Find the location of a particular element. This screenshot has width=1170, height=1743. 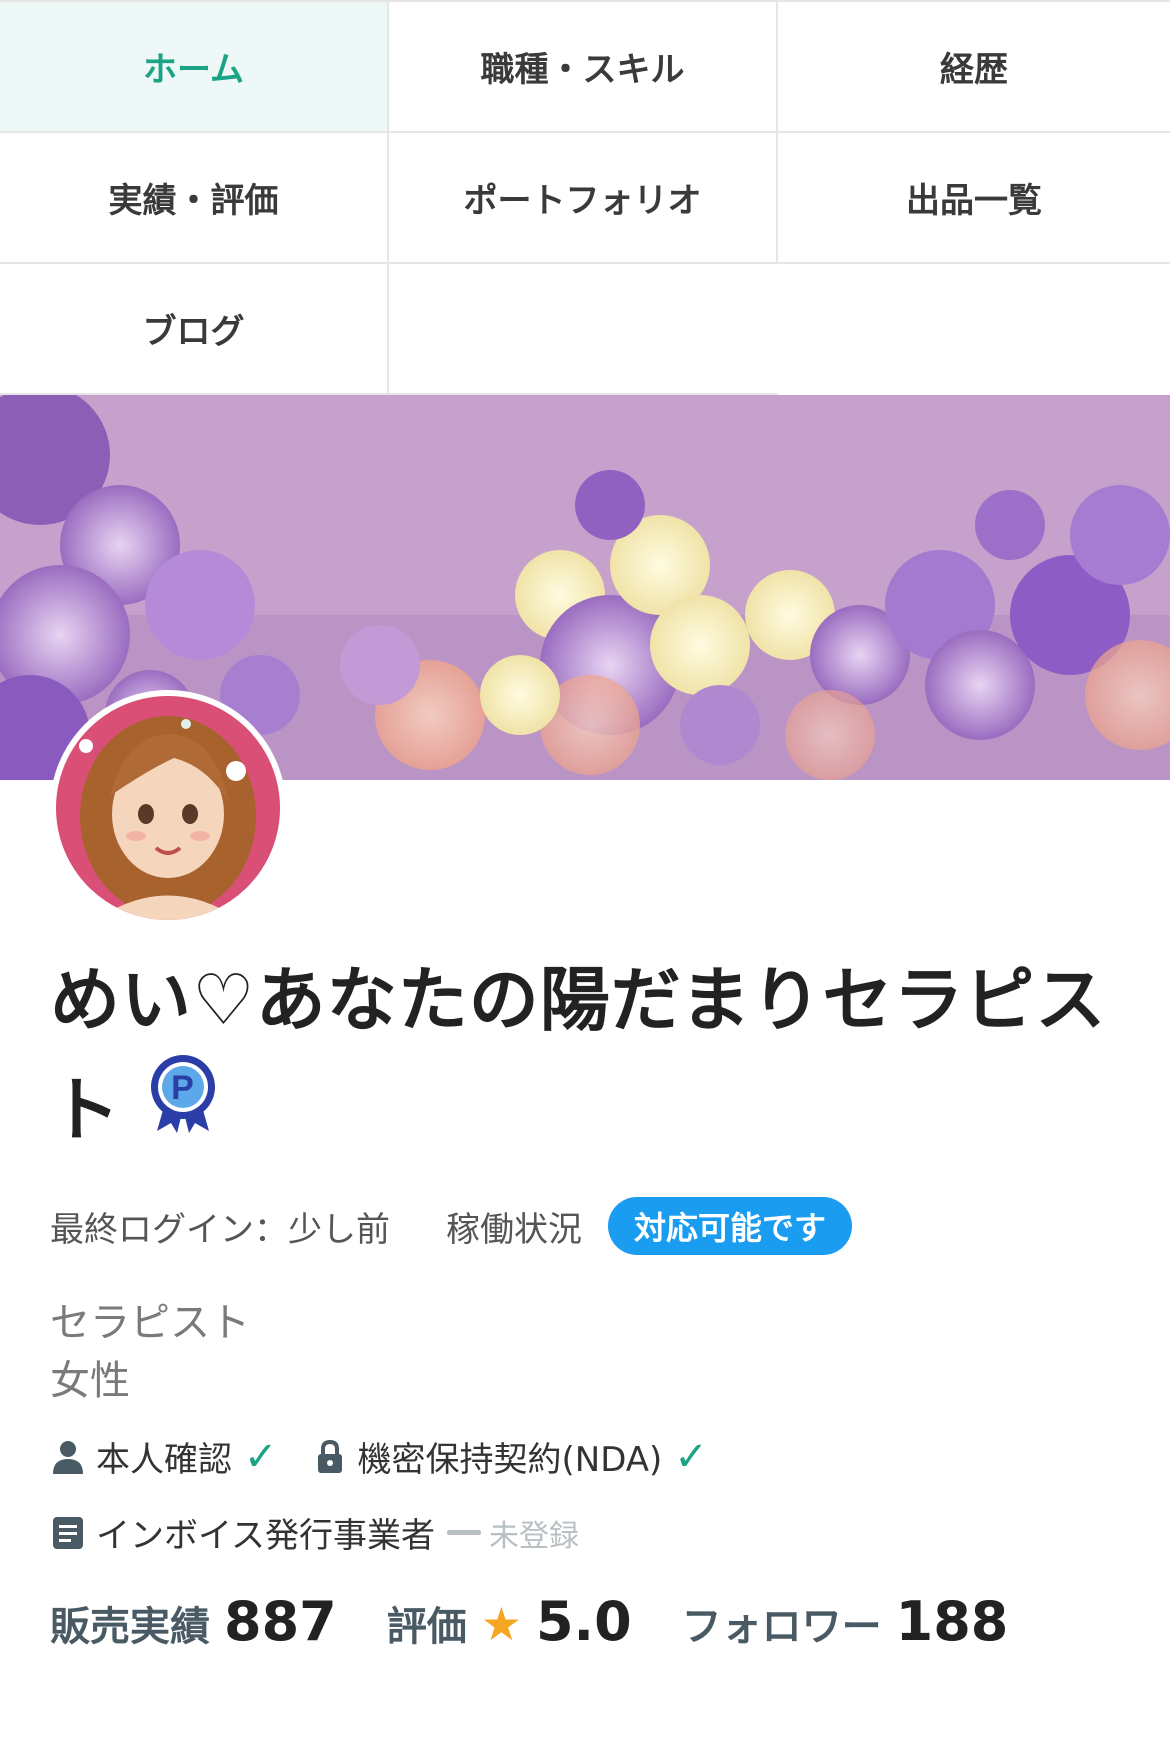

status-row: 最終ログイン：少し前 稼働状況 対応可能です is located at coordinates (451, 1226).